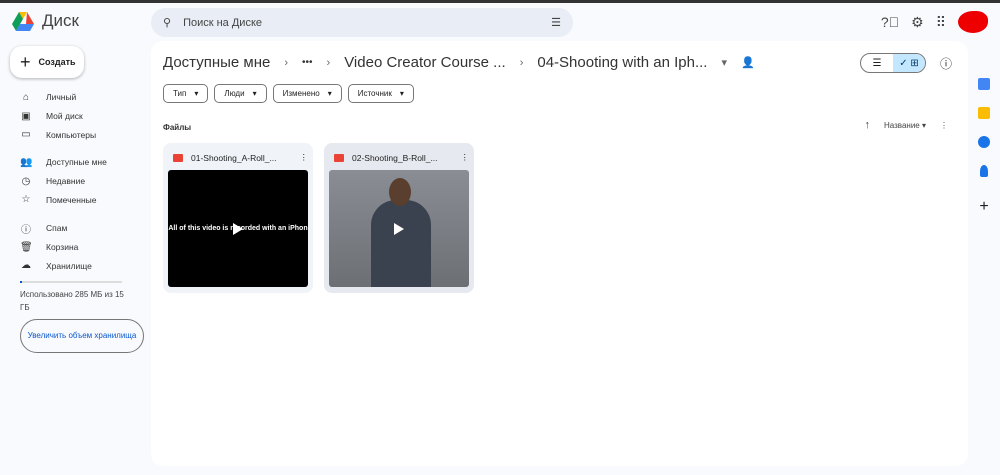  What do you see at coordinates (234, 93) in the screenshot?
I see `label: Люди` at bounding box center [234, 93].